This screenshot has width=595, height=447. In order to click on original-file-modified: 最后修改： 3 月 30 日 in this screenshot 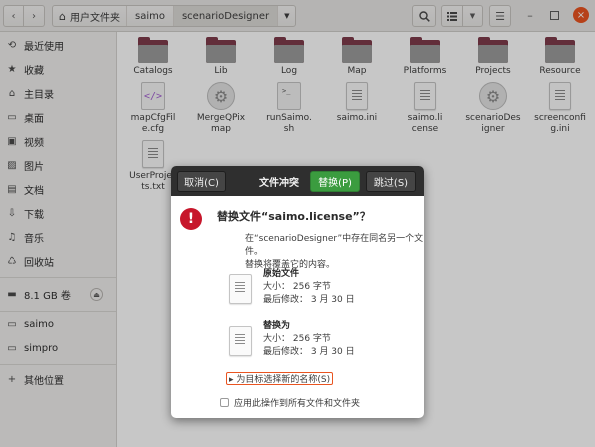, I will do `click(309, 300)`.